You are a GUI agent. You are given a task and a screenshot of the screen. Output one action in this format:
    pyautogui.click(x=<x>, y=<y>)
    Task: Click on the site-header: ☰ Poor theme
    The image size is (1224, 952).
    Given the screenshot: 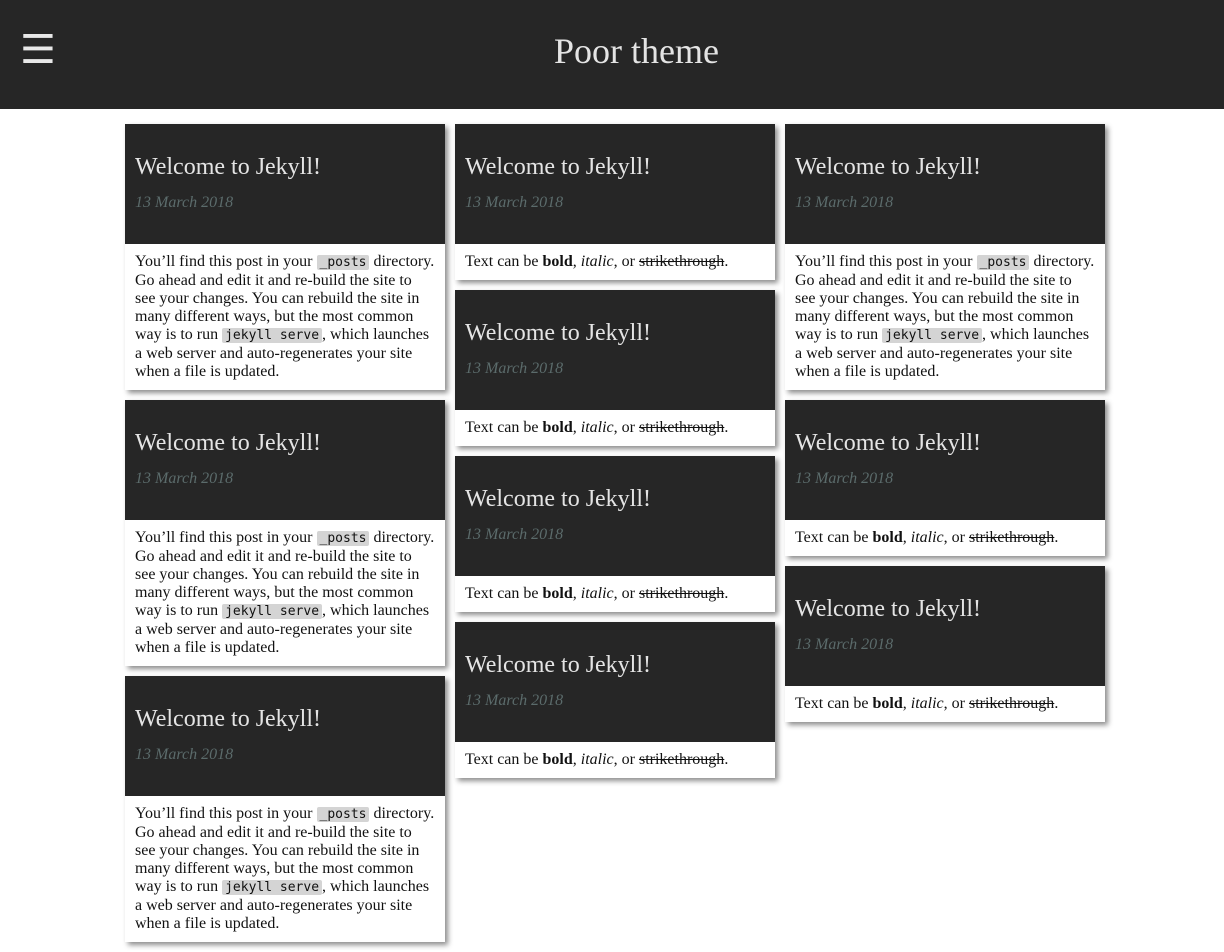 What is the action you would take?
    pyautogui.click(x=612, y=54)
    